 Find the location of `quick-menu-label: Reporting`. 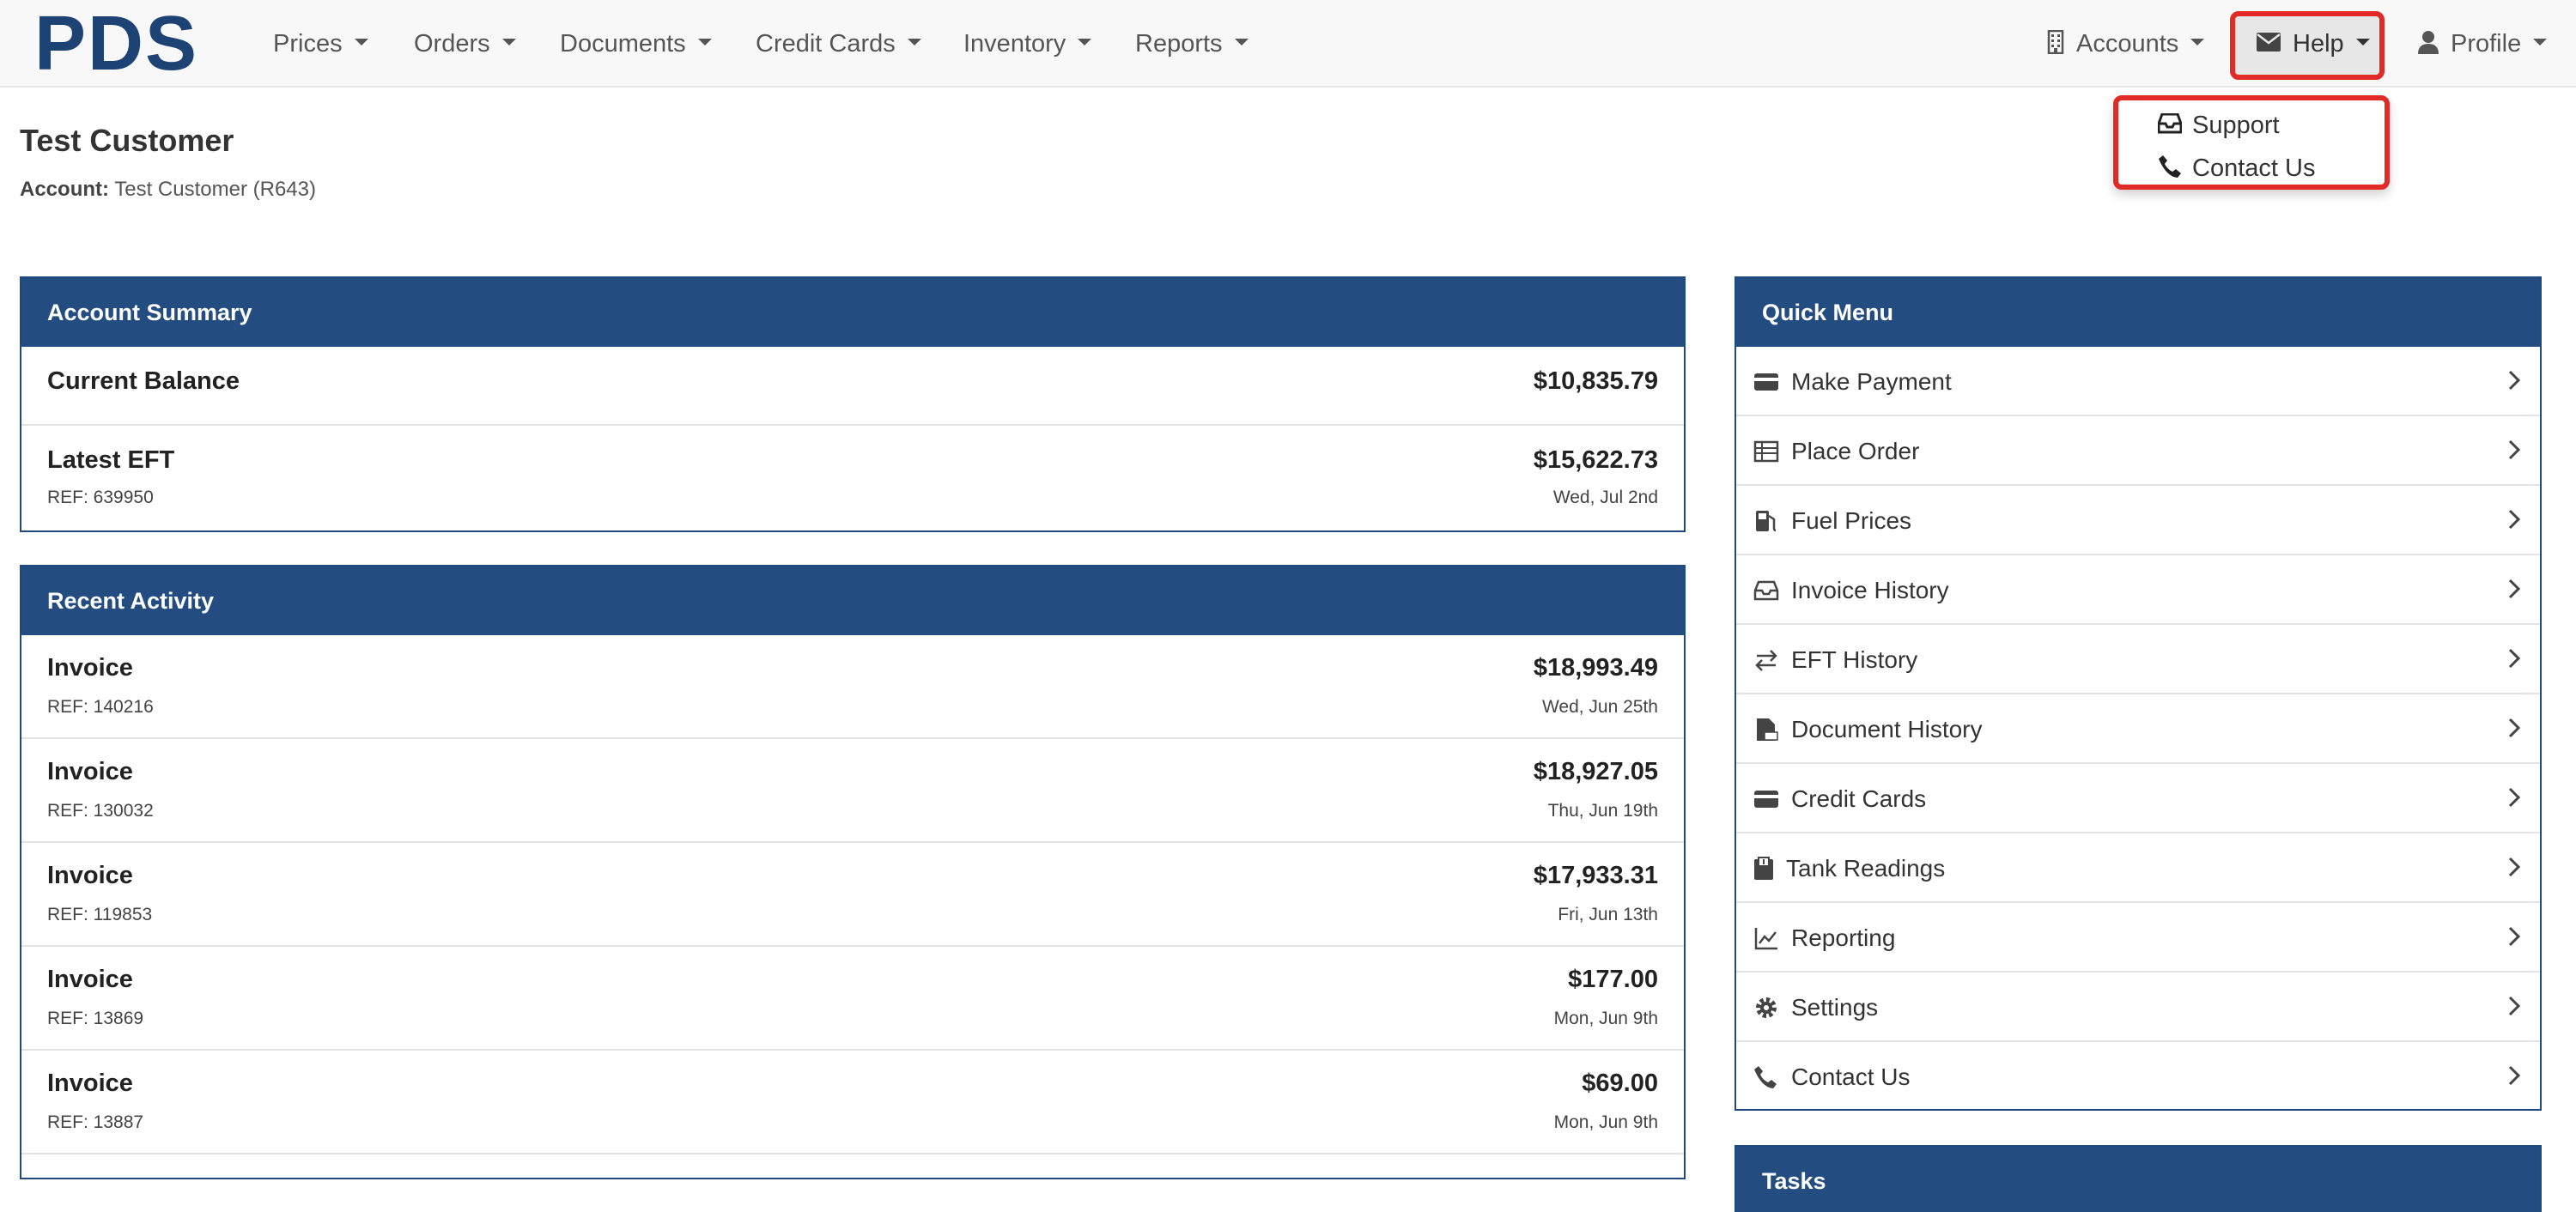

quick-menu-label: Reporting is located at coordinates (1843, 937).